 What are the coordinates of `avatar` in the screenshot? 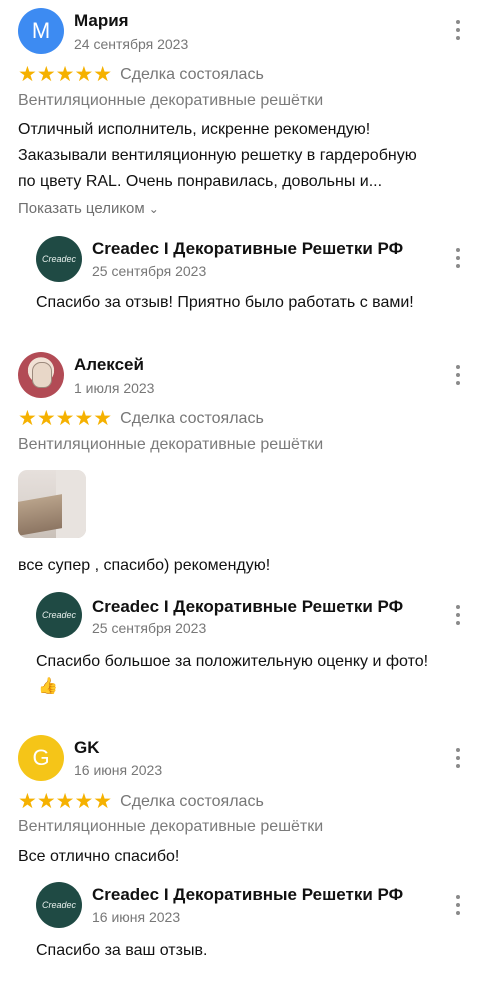 It's located at (41, 375).